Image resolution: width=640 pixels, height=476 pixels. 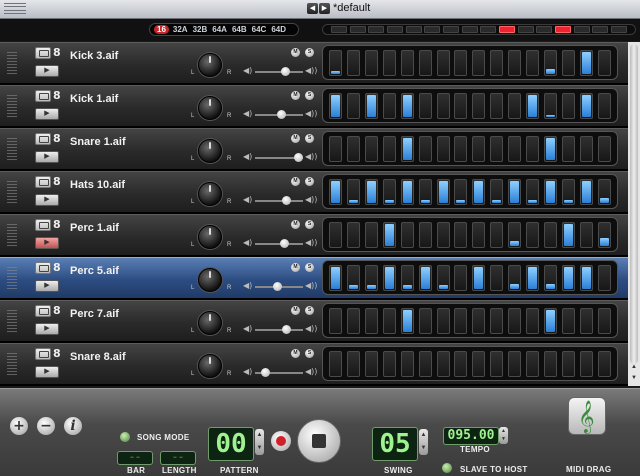 What do you see at coordinates (314, 105) in the screenshot?
I see `track-row: 8 ▶ Kick 1.aif L R M S ◀) ◀))` at bounding box center [314, 105].